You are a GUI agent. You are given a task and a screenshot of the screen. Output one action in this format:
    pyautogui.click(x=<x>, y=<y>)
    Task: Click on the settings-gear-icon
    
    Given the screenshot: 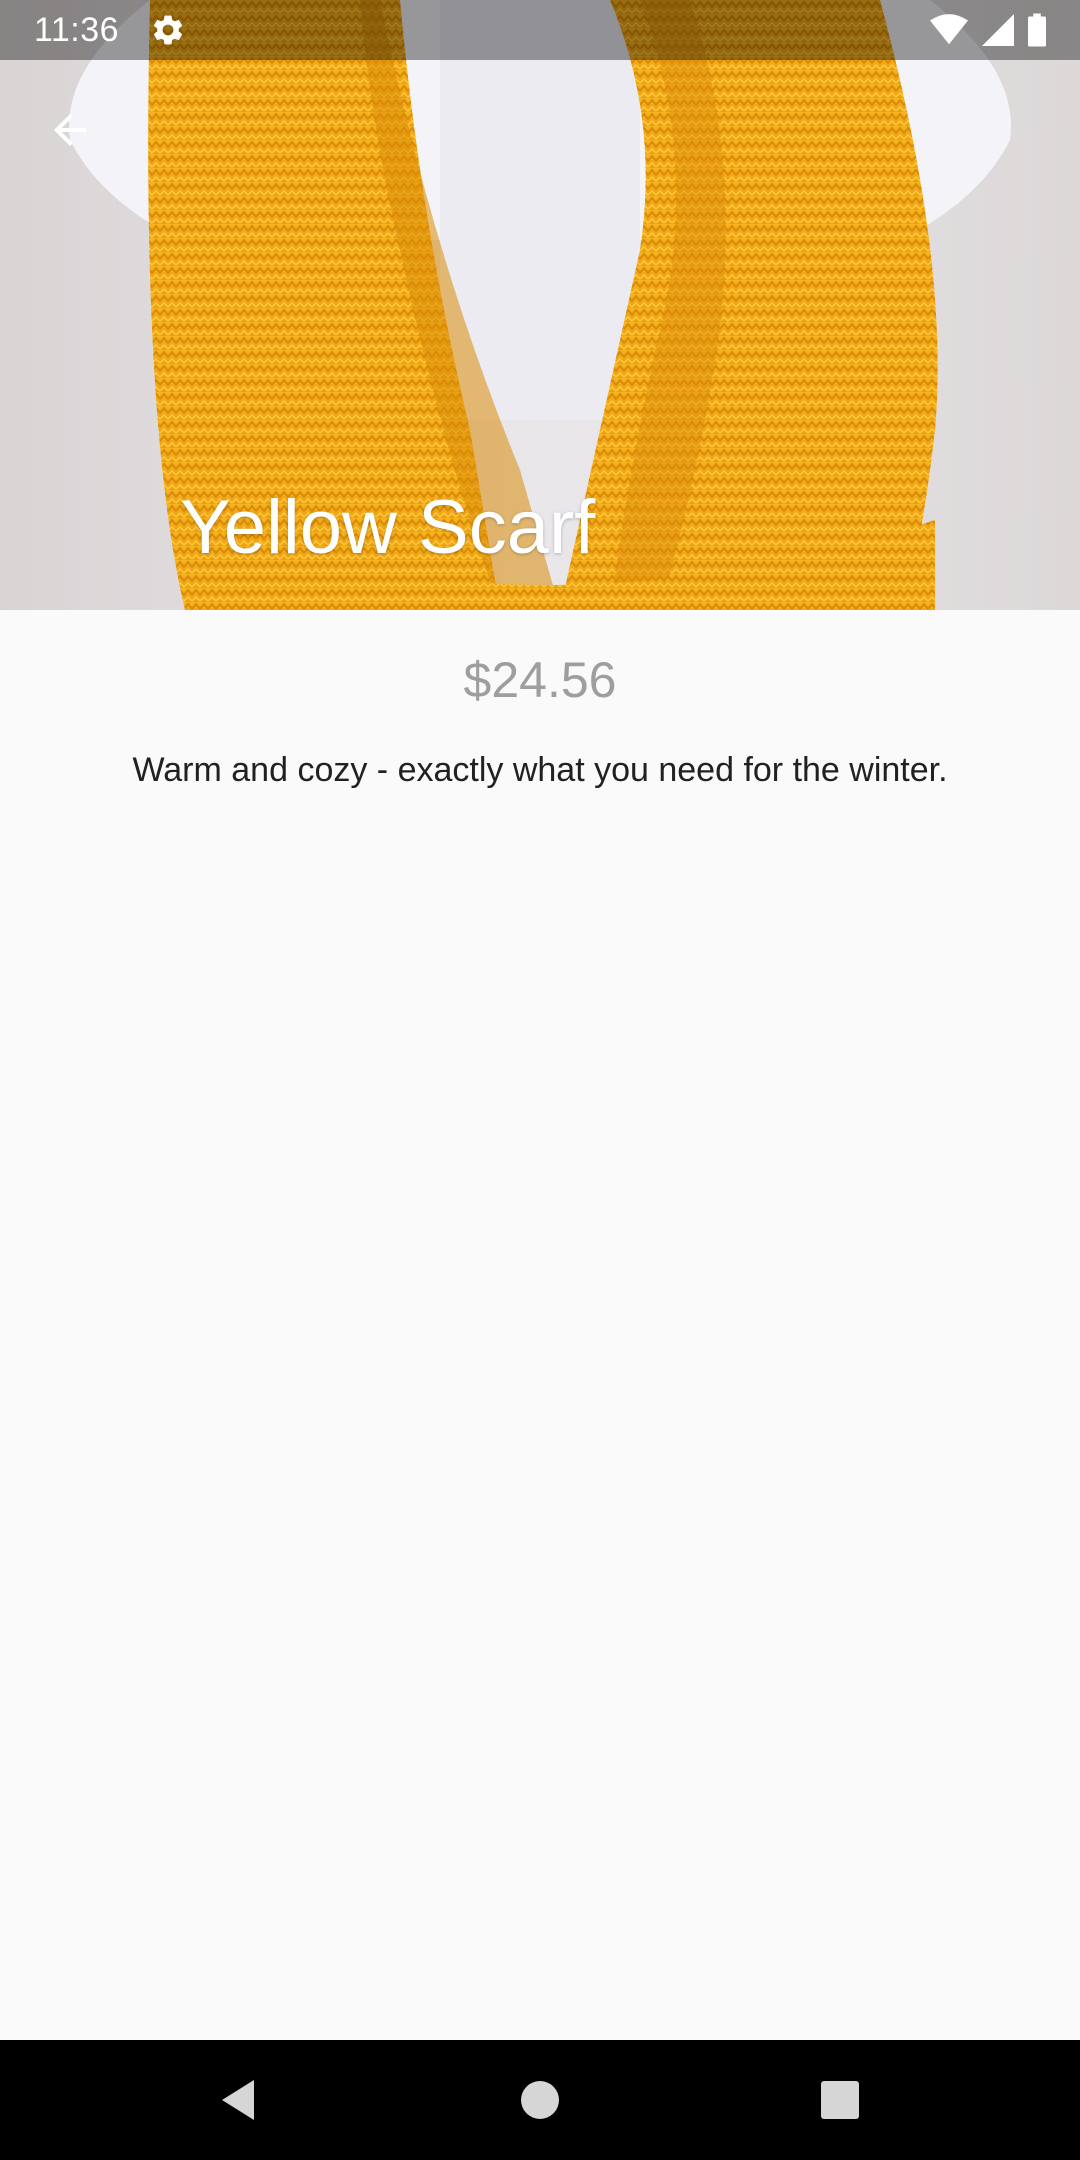 What is the action you would take?
    pyautogui.click(x=168, y=30)
    